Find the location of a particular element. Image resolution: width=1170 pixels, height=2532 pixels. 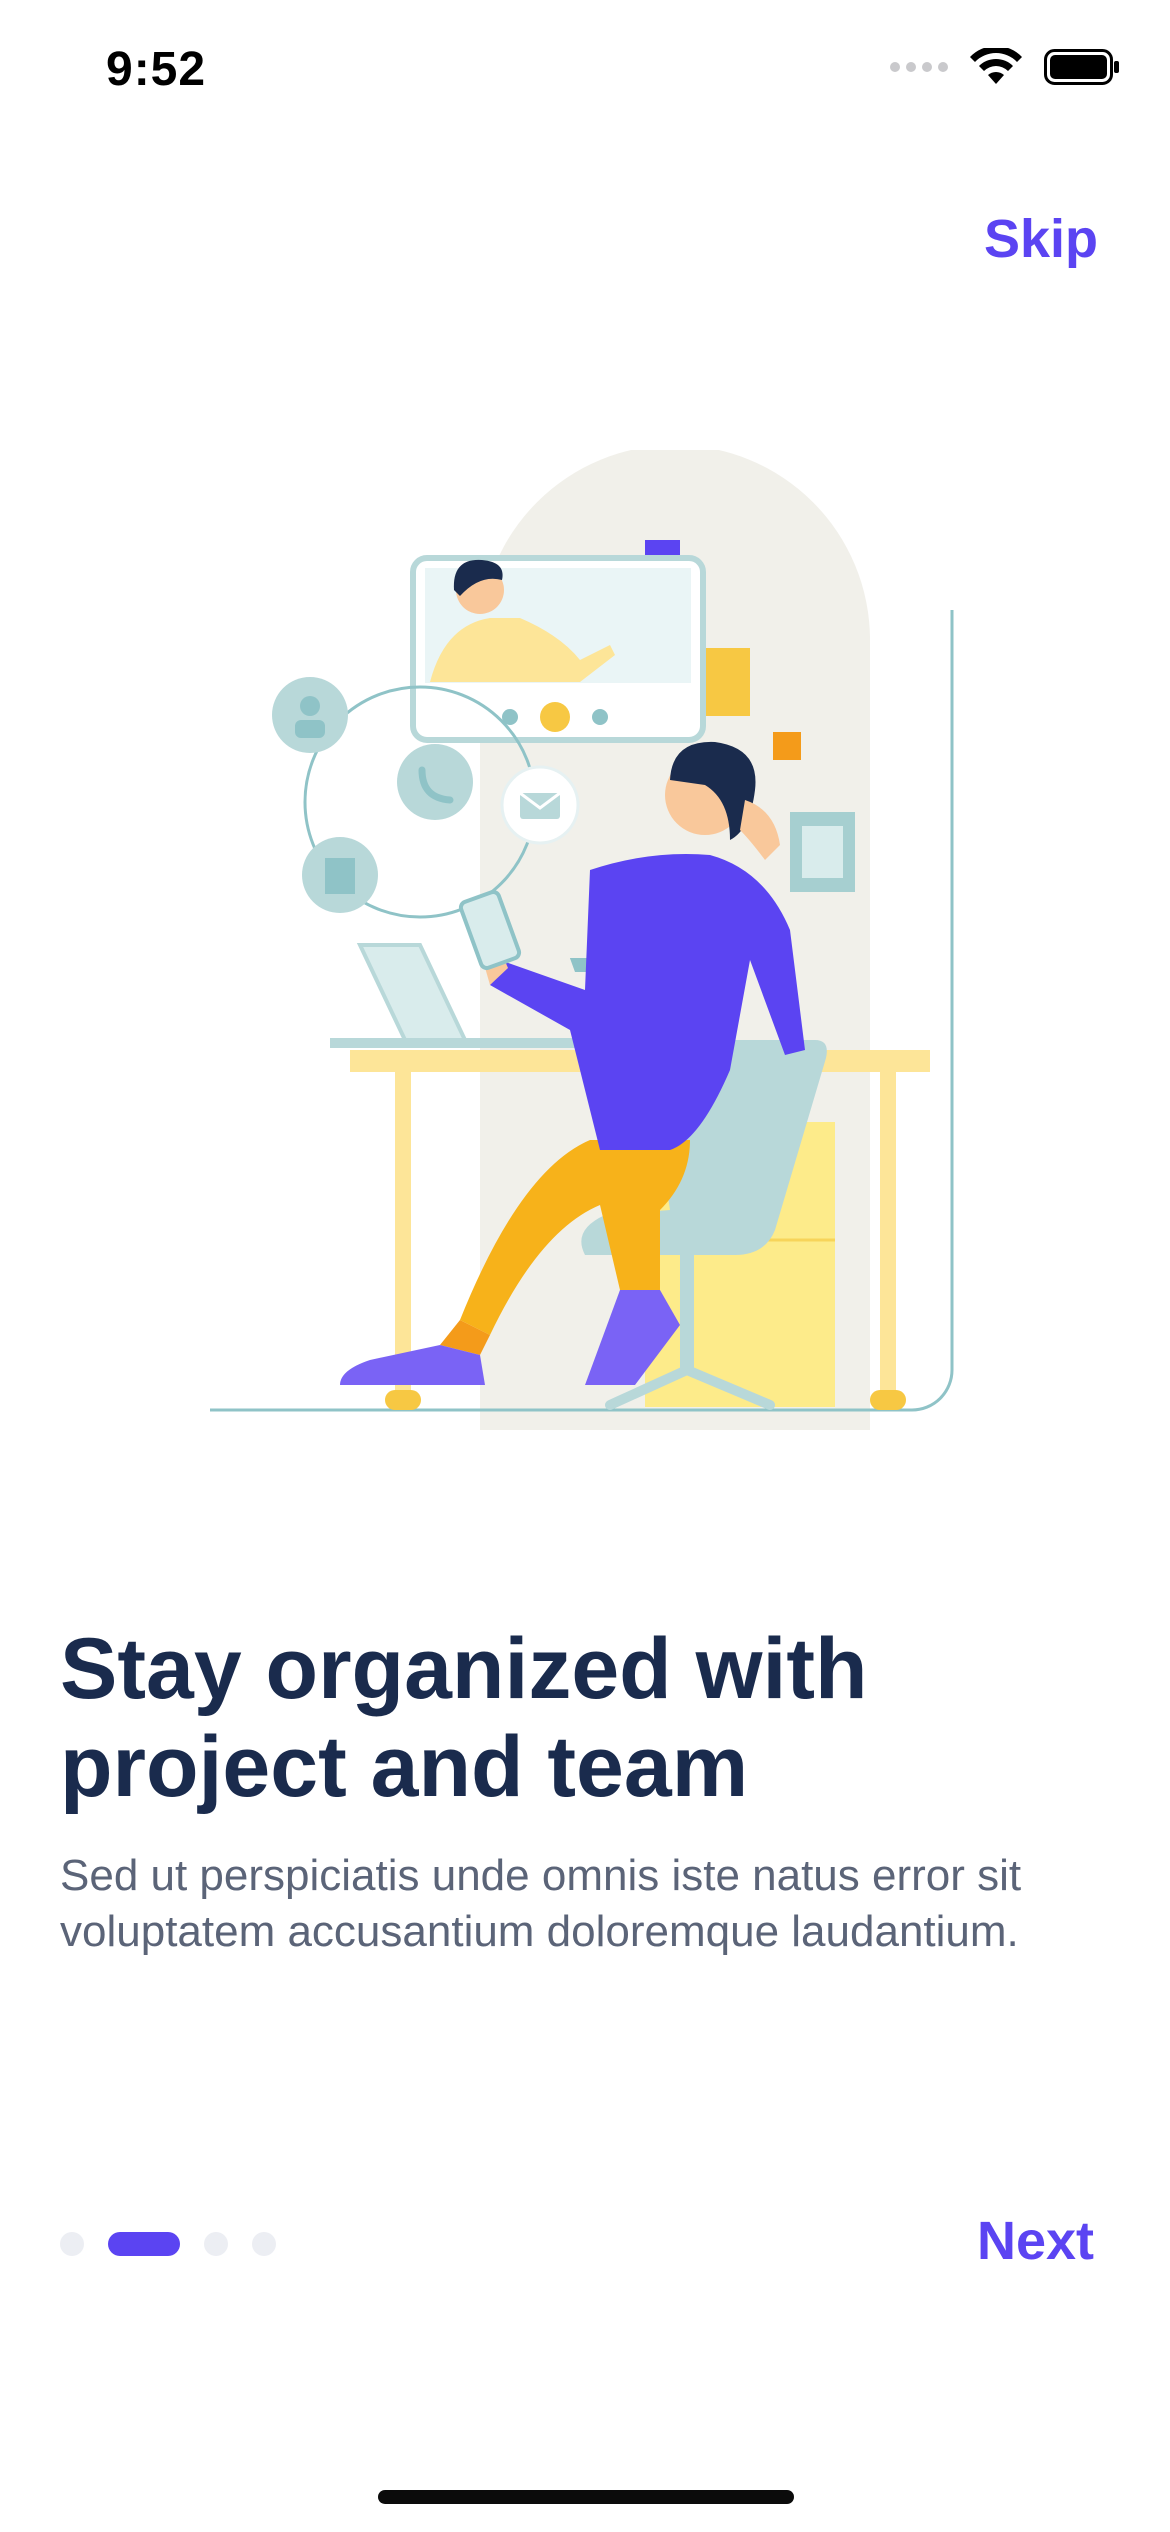

status-icons is located at coordinates (1005, 67).